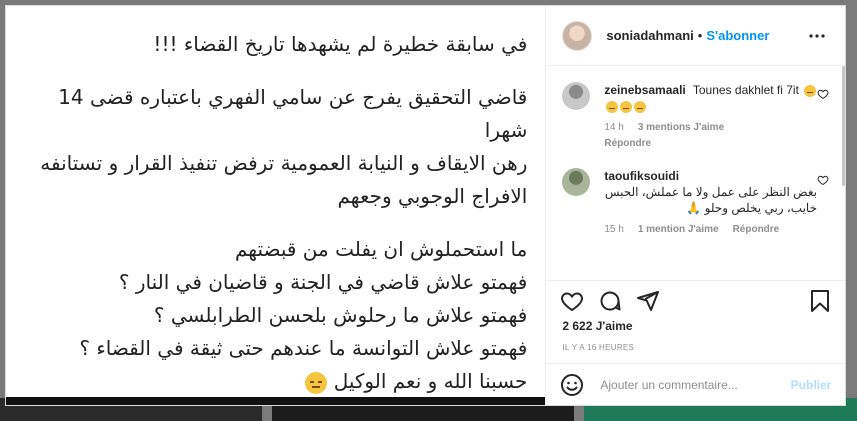 Image resolution: width=857 pixels, height=421 pixels. I want to click on comment-username: zeinebsamaali, so click(644, 90).